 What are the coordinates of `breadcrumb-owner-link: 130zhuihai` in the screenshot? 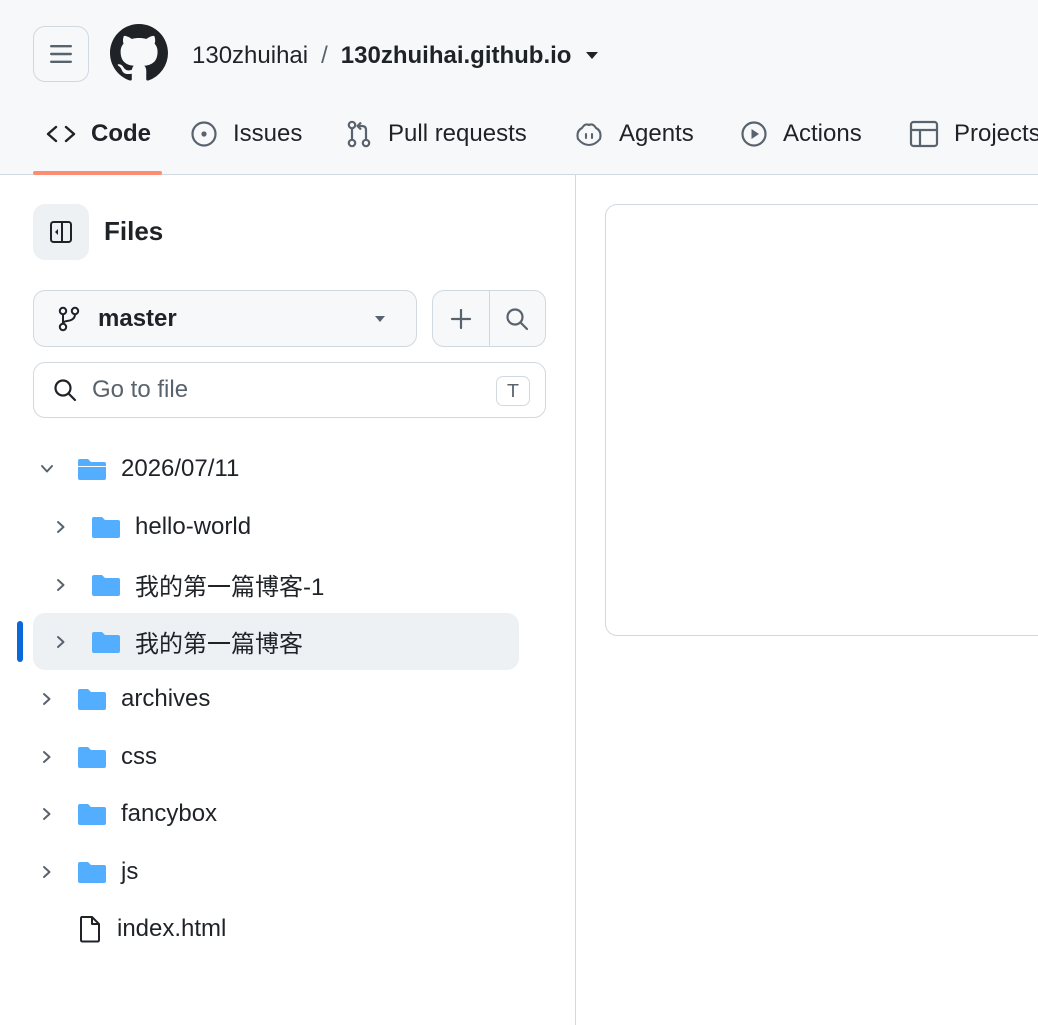 It's located at (250, 56).